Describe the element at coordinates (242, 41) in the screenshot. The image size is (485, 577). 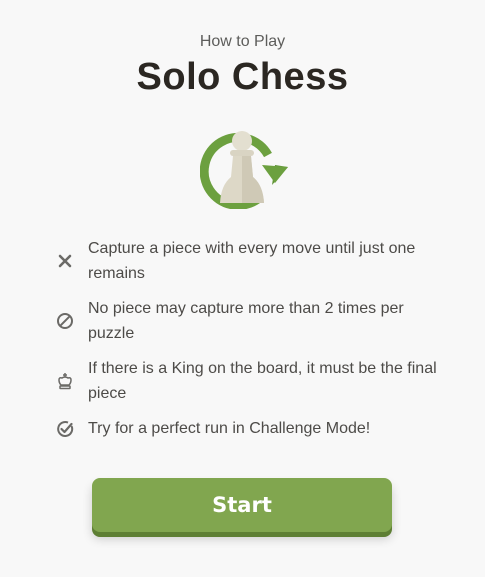
I see `page-subtitle: How to Play` at that location.